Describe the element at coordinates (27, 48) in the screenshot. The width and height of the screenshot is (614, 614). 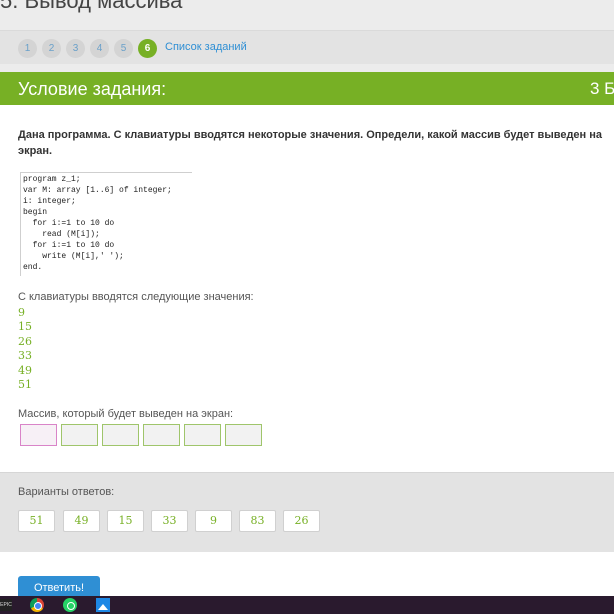
I see `step-1: 1` at that location.